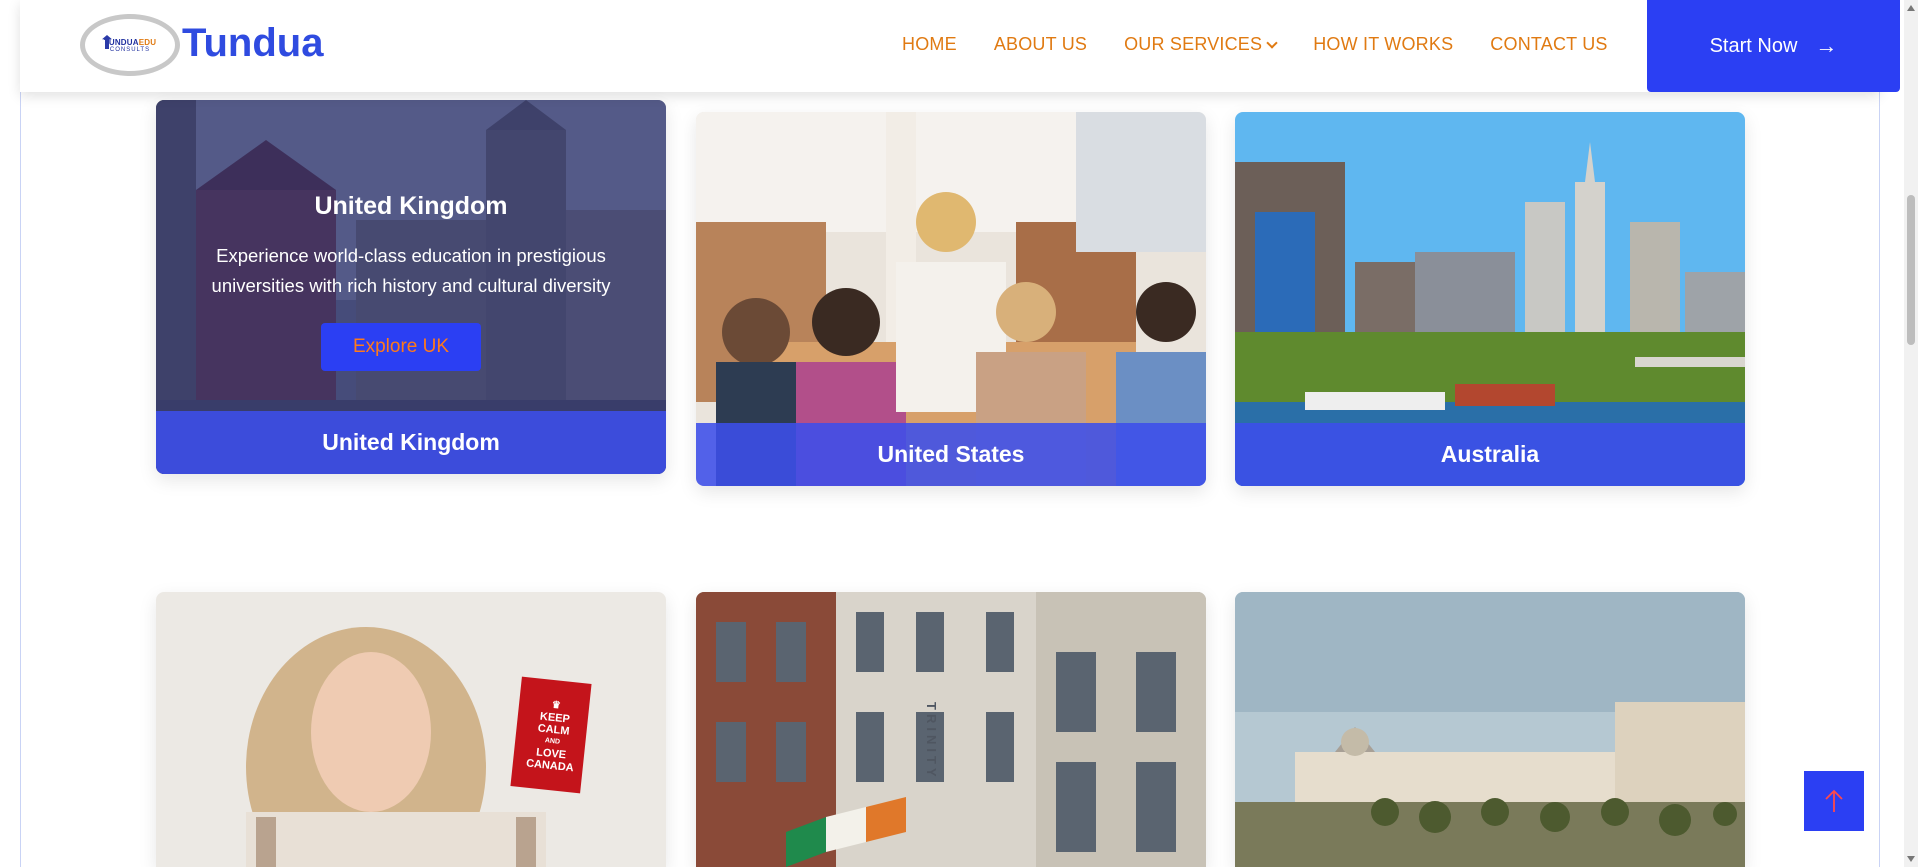 This screenshot has width=1918, height=867. What do you see at coordinates (1383, 44) in the screenshot?
I see `nav-how-it-works: HOW IT WORKS` at bounding box center [1383, 44].